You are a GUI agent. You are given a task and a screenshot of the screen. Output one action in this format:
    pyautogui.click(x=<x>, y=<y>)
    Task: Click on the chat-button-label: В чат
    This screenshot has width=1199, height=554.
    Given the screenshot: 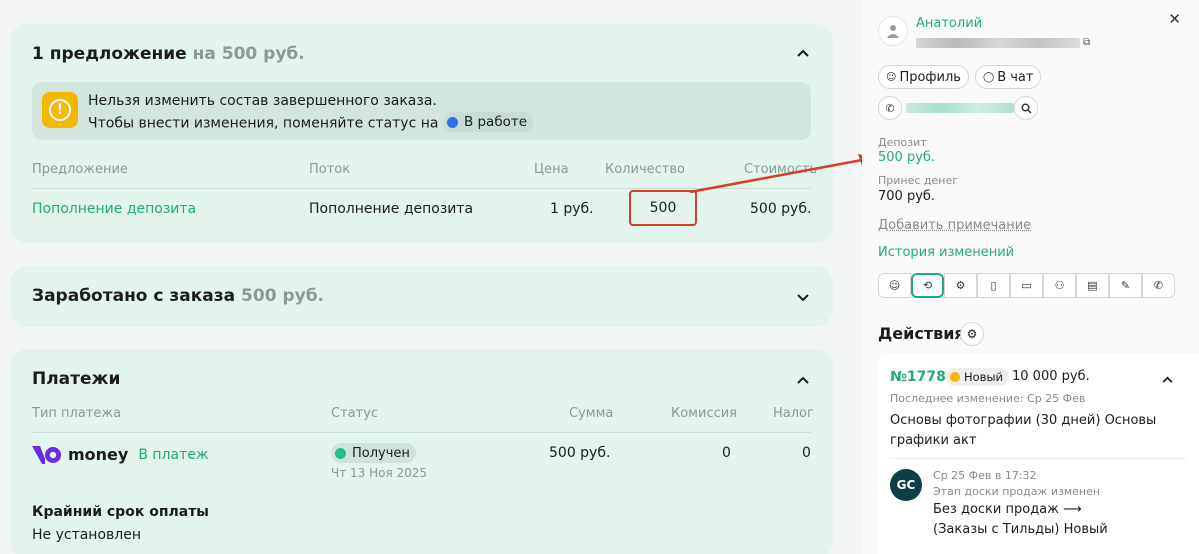 What is the action you would take?
    pyautogui.click(x=1015, y=77)
    